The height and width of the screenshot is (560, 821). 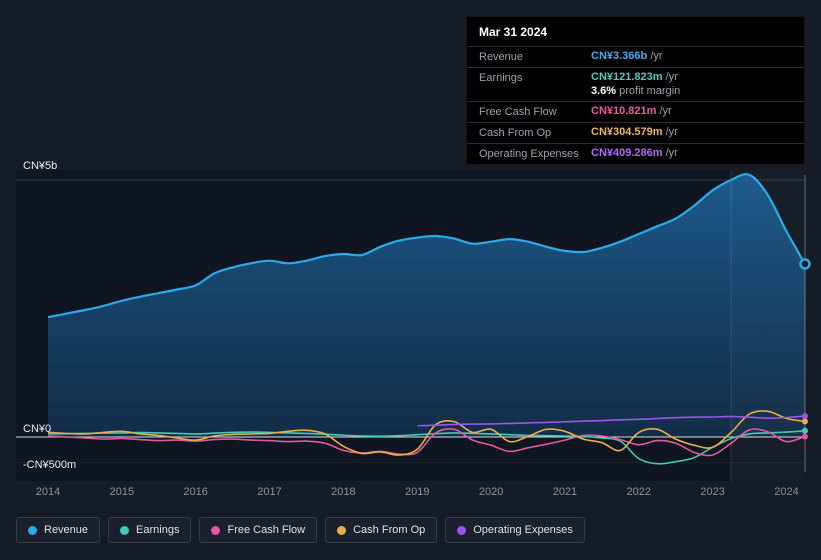 What do you see at coordinates (650, 91) in the screenshot?
I see `profit-margin-label: profit margin` at bounding box center [650, 91].